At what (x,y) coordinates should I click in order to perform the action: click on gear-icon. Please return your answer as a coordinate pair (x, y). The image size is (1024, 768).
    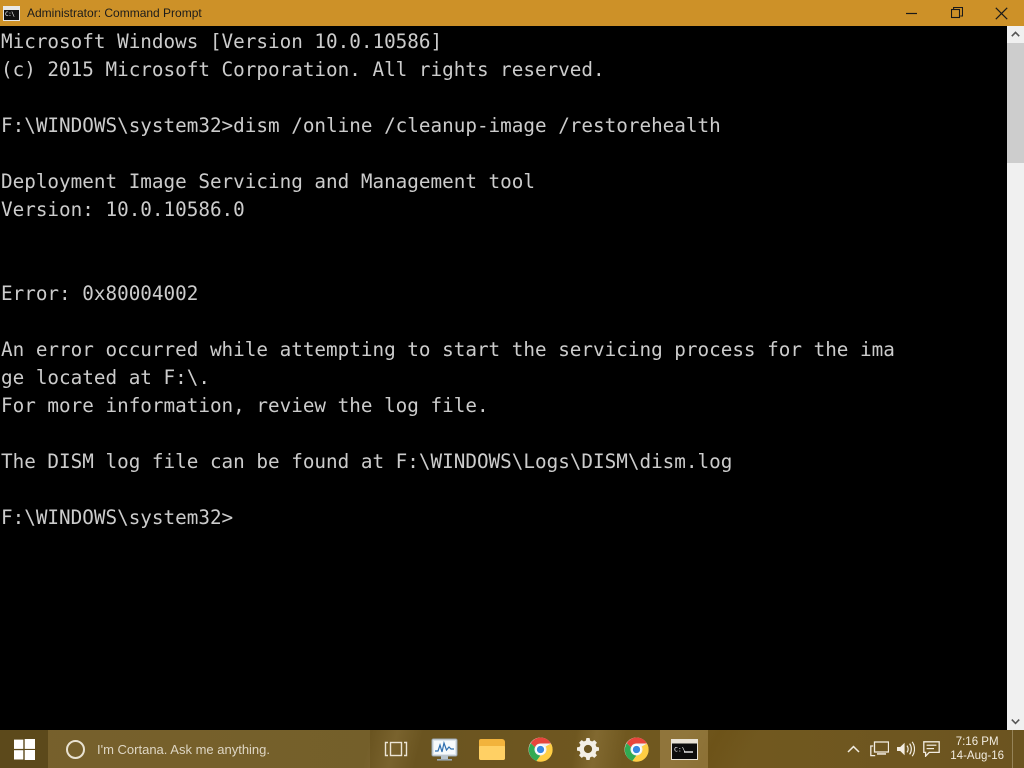
    Looking at the image, I should click on (588, 749).